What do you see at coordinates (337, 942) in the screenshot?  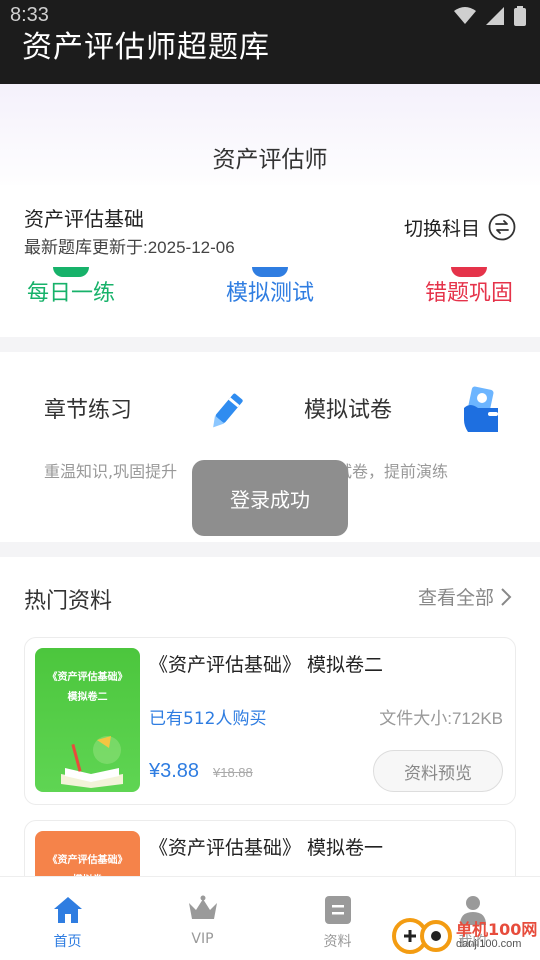 I see `tab-materials-label: 资料` at bounding box center [337, 942].